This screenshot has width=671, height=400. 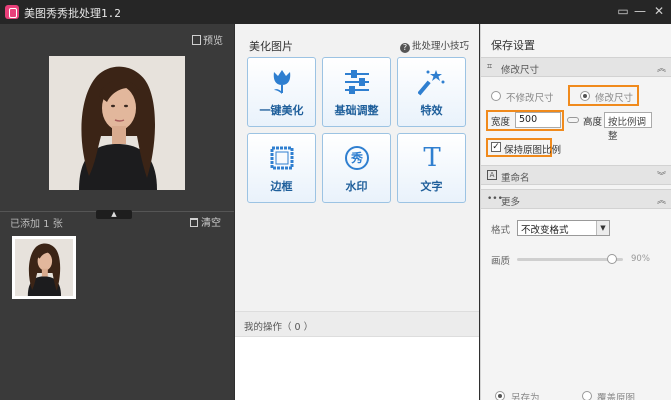 I want to click on link-icon, so click(x=573, y=120).